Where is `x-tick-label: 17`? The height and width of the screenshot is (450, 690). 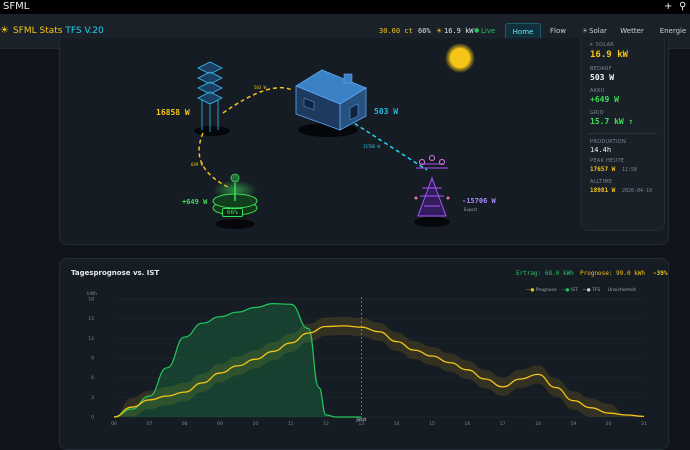 x-tick-label: 17 is located at coordinates (503, 424).